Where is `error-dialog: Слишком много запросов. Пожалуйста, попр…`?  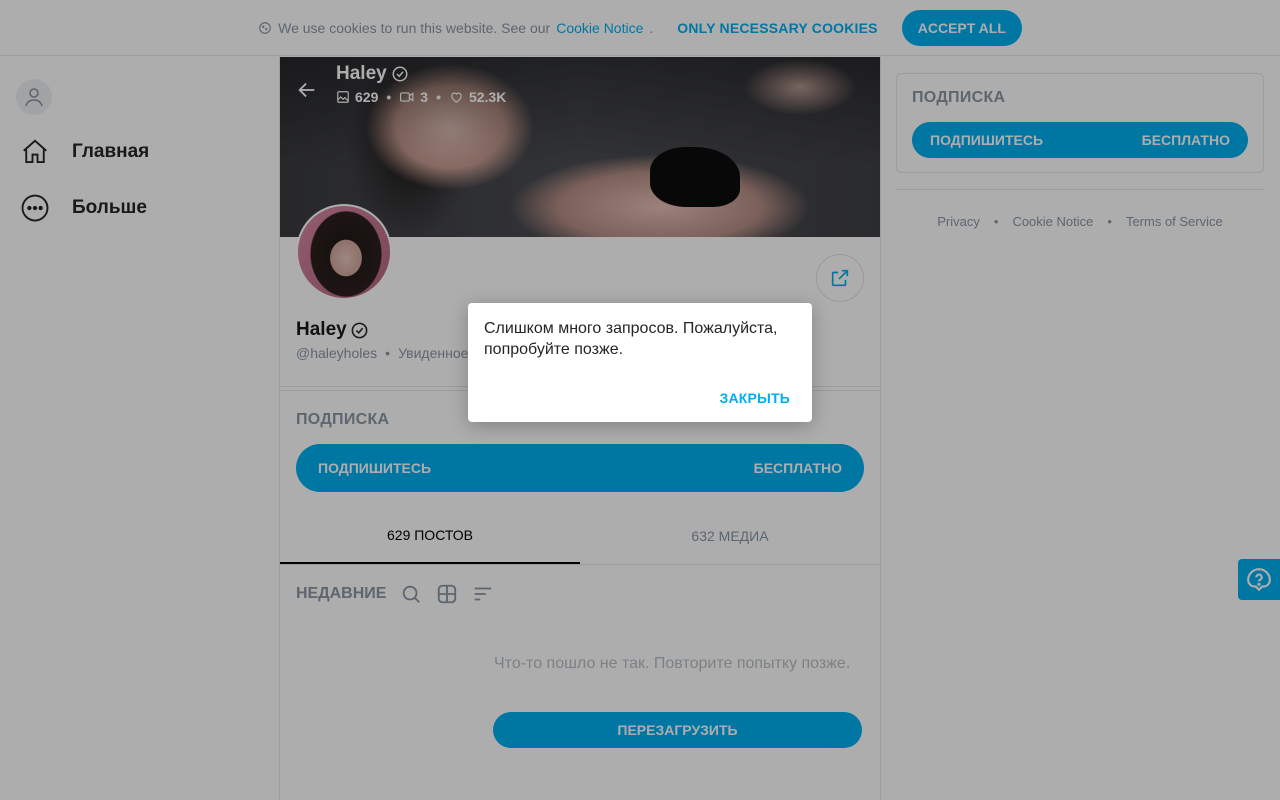 error-dialog: Слишком много запросов. Пожалуйста, попр… is located at coordinates (640, 362).